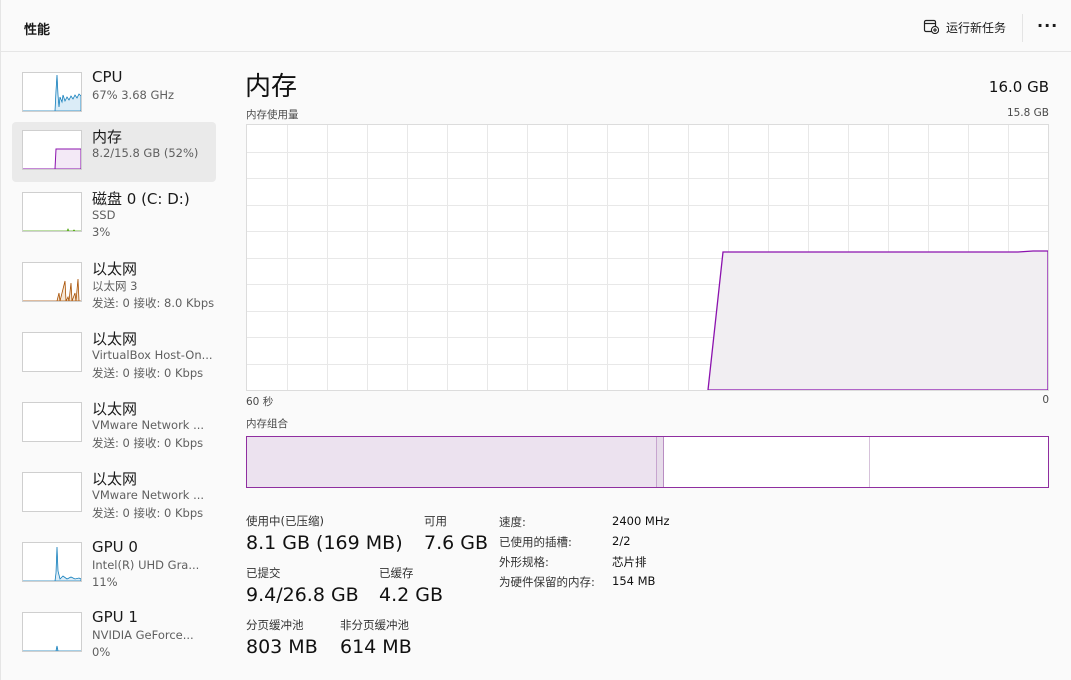 The image size is (1071, 680). I want to click on disk-thumbnail-graph, so click(52, 212).